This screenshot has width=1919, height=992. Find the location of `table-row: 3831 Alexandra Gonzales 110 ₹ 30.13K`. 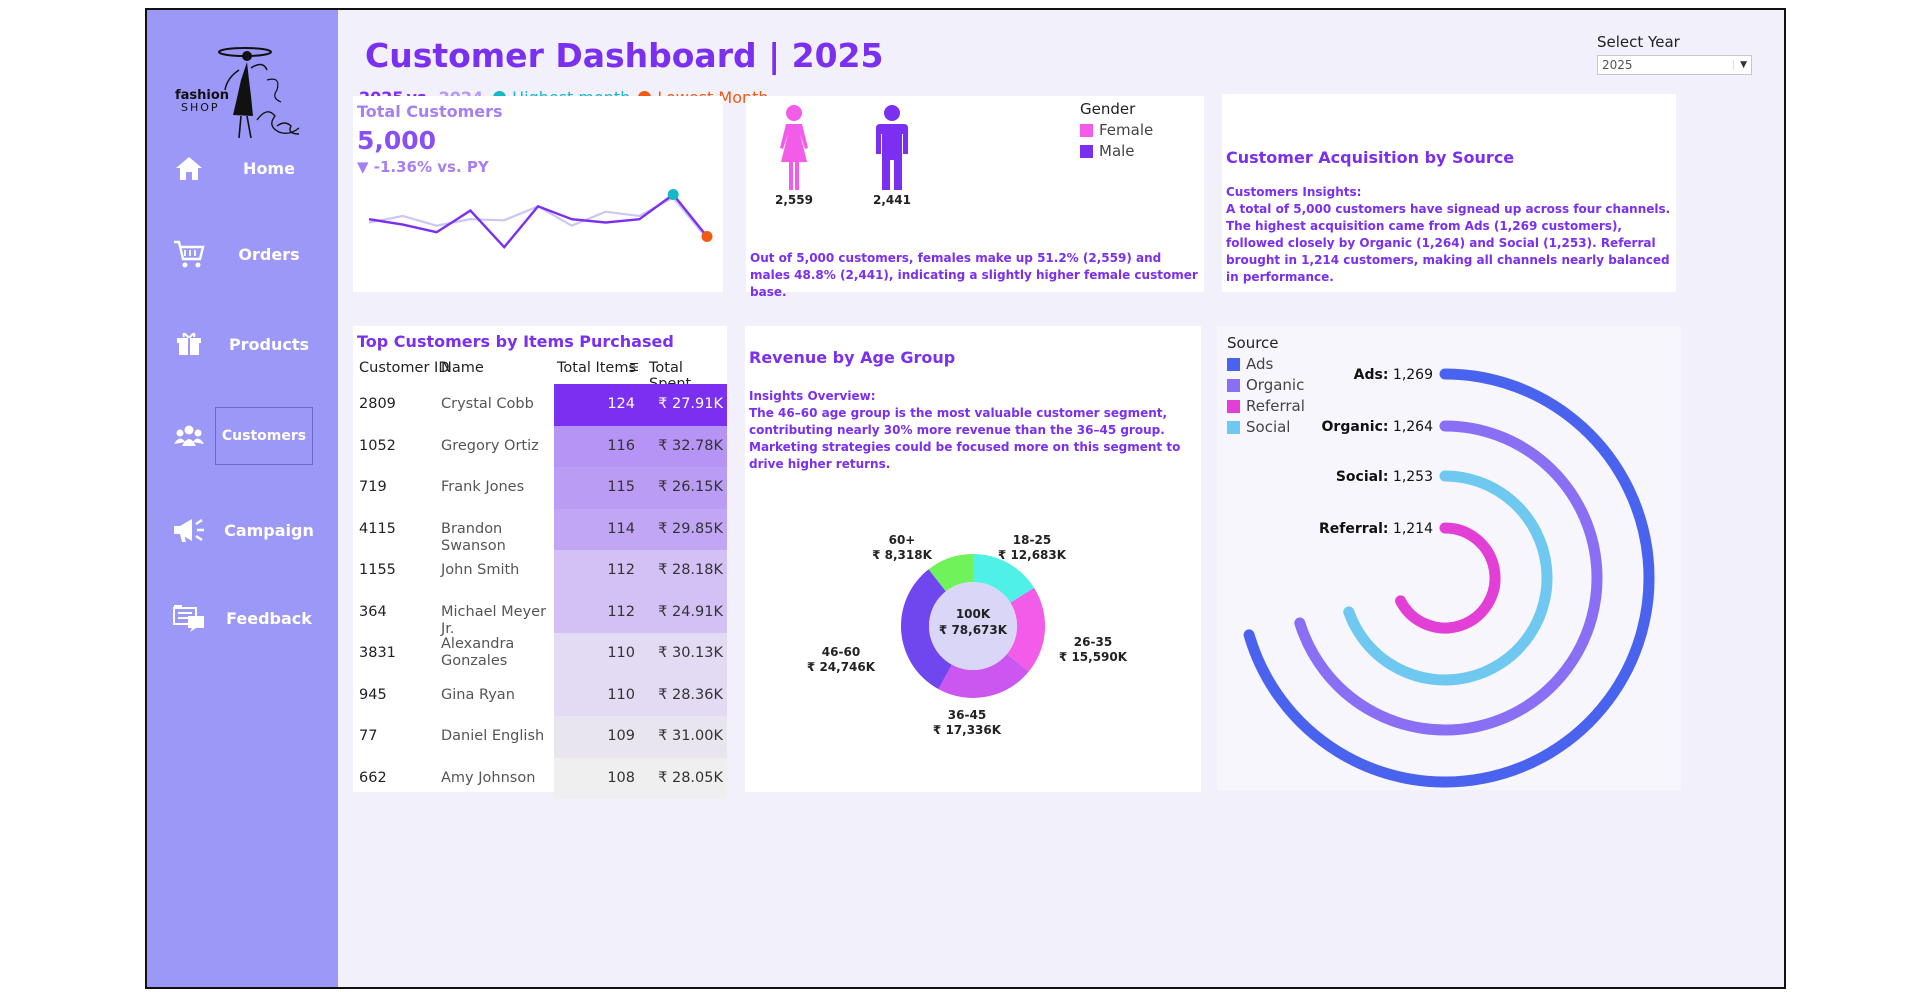

table-row: 3831 Alexandra Gonzales 110 ₹ 30.13K is located at coordinates (540, 654).